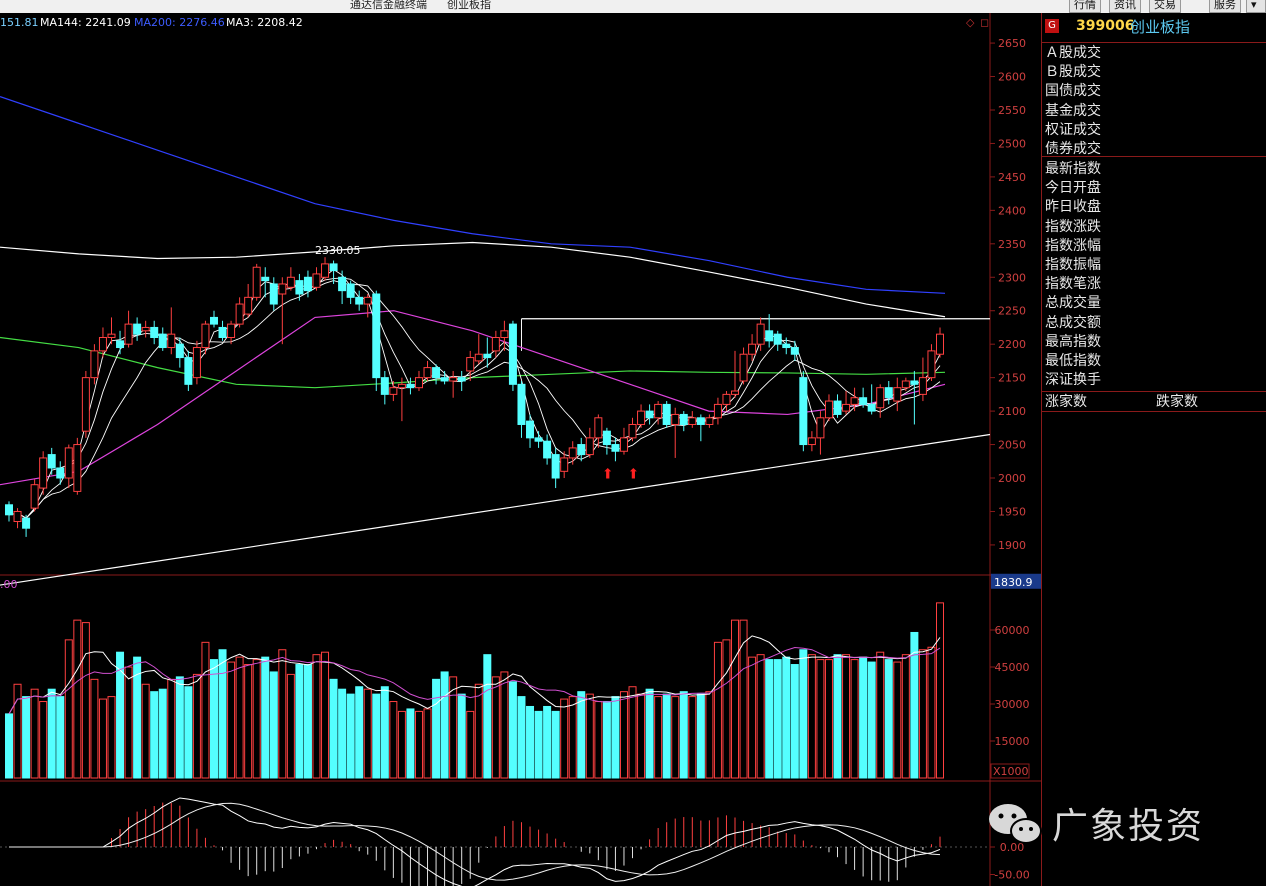 This screenshot has width=1266, height=886. I want to click on price-tick-label: 2000, so click(1012, 478).